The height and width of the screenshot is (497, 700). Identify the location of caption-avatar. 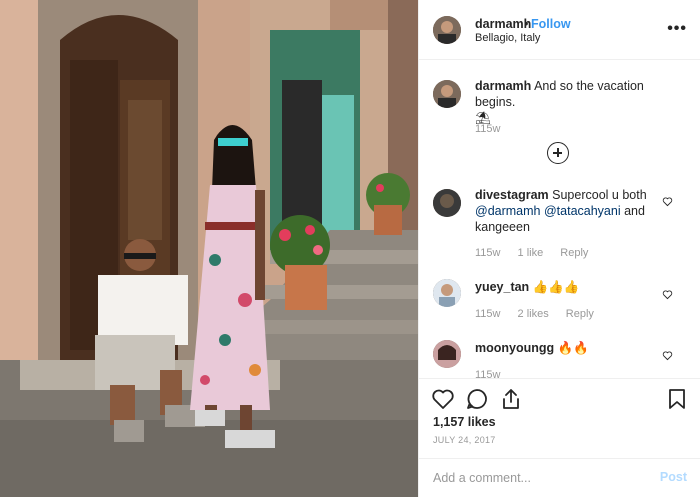
(447, 94).